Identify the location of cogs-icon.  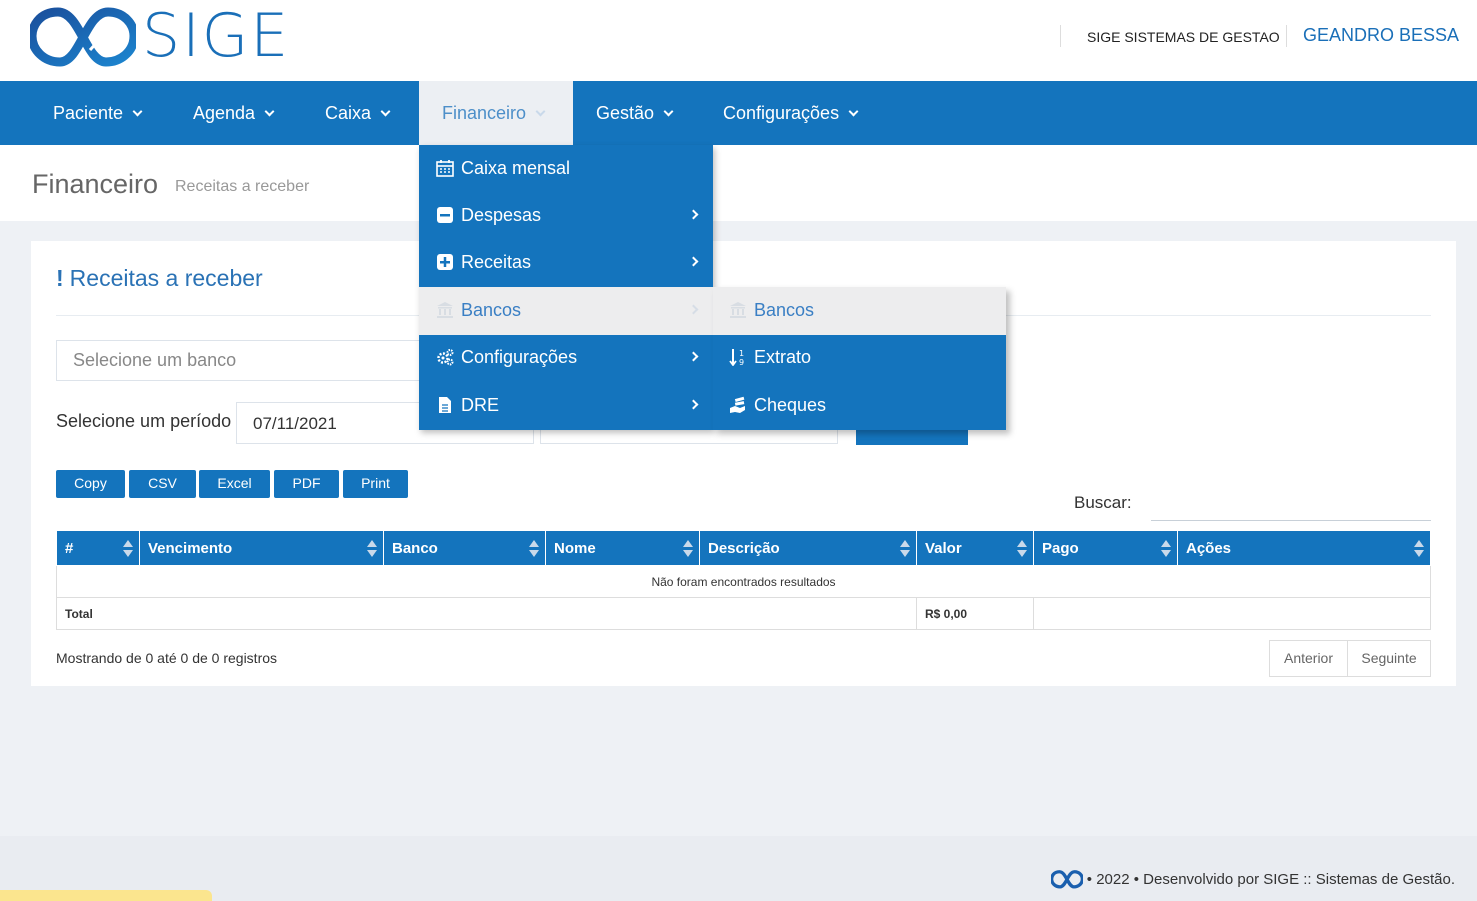
(445, 357).